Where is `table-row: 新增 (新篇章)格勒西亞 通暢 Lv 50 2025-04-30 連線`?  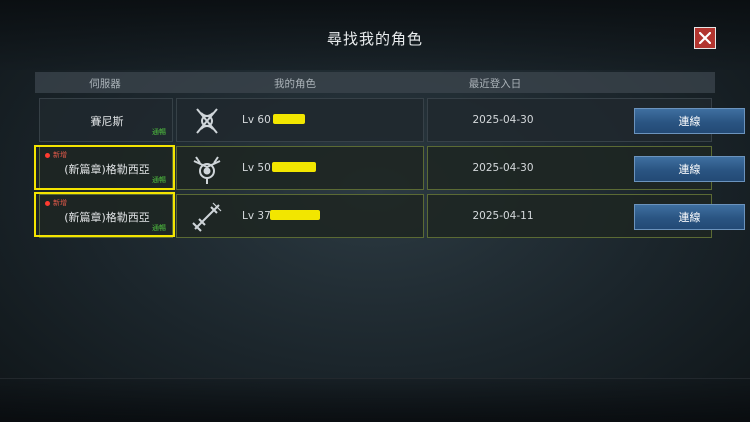
table-row: 新增 (新篇章)格勒西亞 通暢 Lv 50 2025-04-30 連線 is located at coordinates (392, 168).